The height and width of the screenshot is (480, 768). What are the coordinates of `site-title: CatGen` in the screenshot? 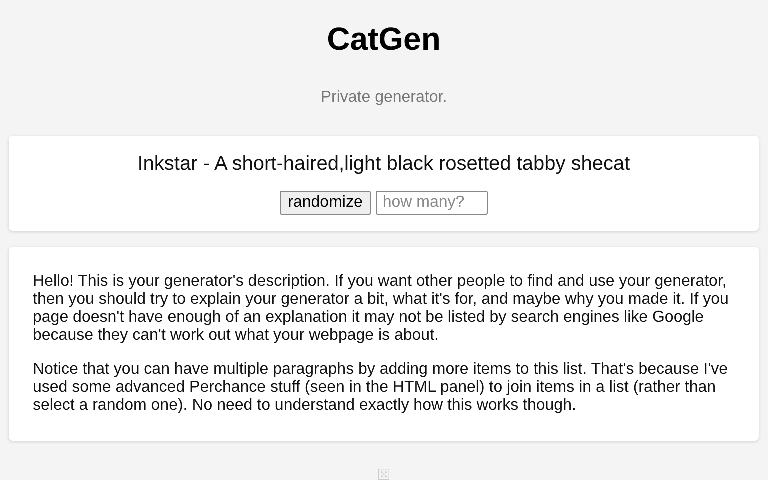 It's located at (384, 39).